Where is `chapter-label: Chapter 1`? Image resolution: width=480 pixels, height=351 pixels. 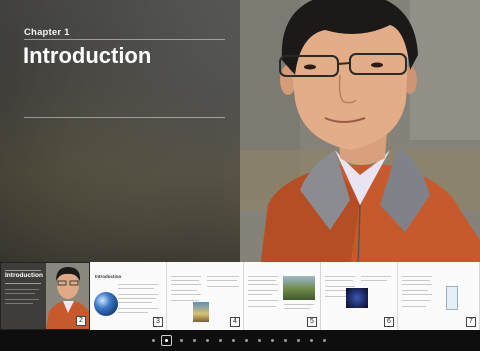 chapter-label: Chapter 1 is located at coordinates (47, 32).